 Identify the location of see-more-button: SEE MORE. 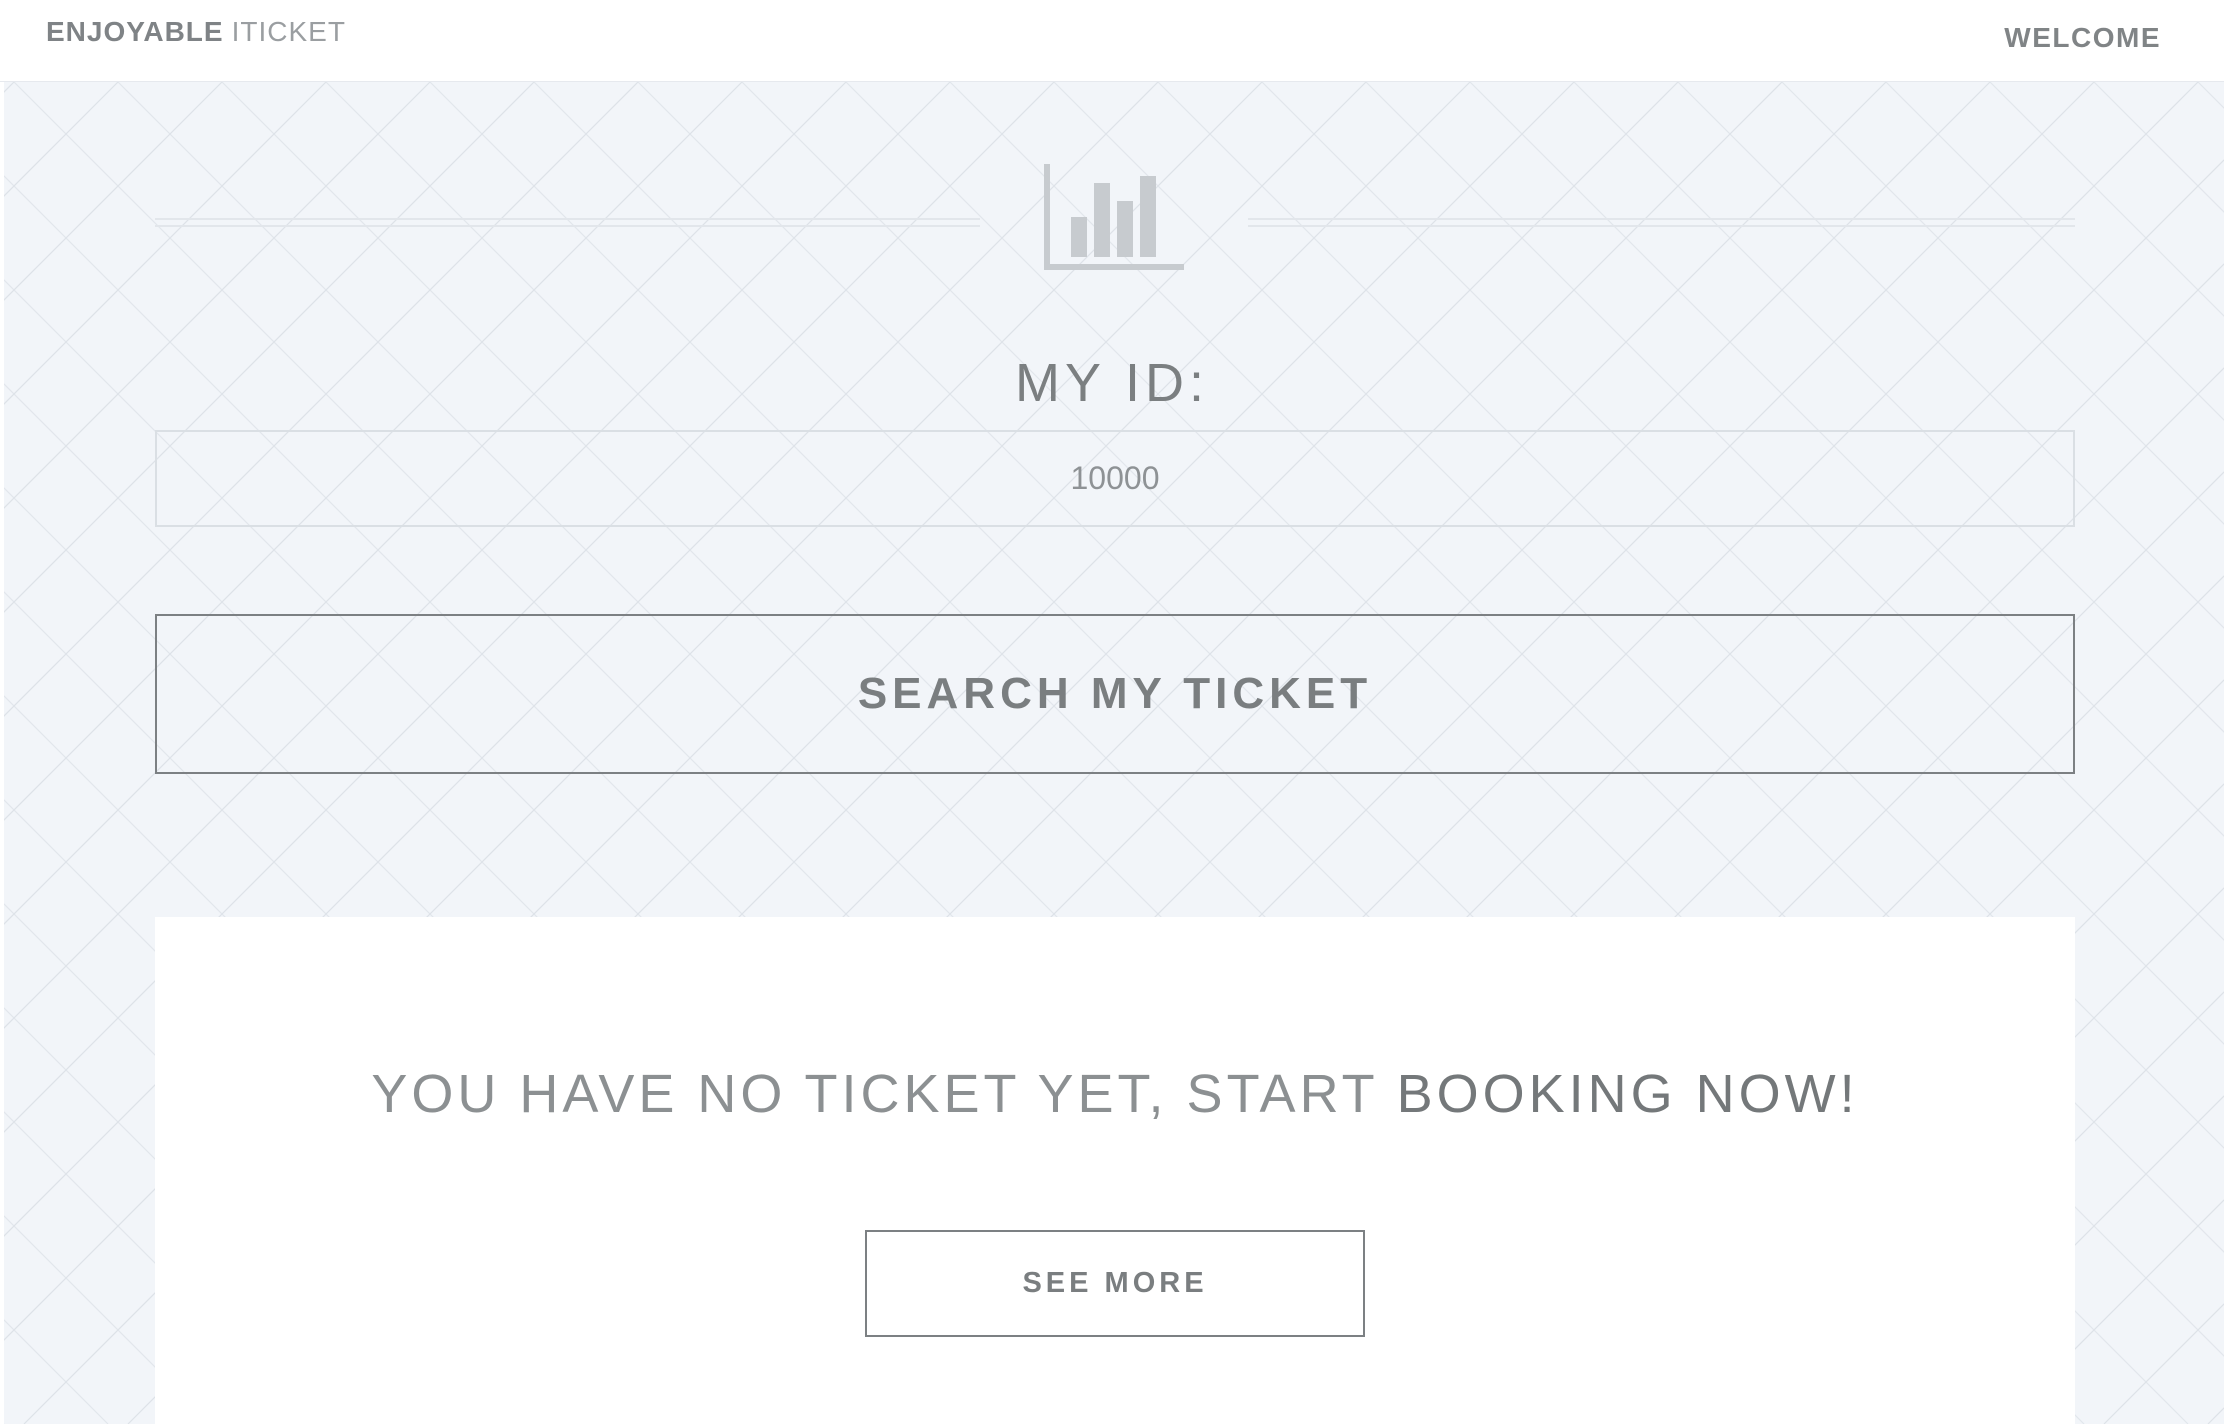
(1115, 1283).